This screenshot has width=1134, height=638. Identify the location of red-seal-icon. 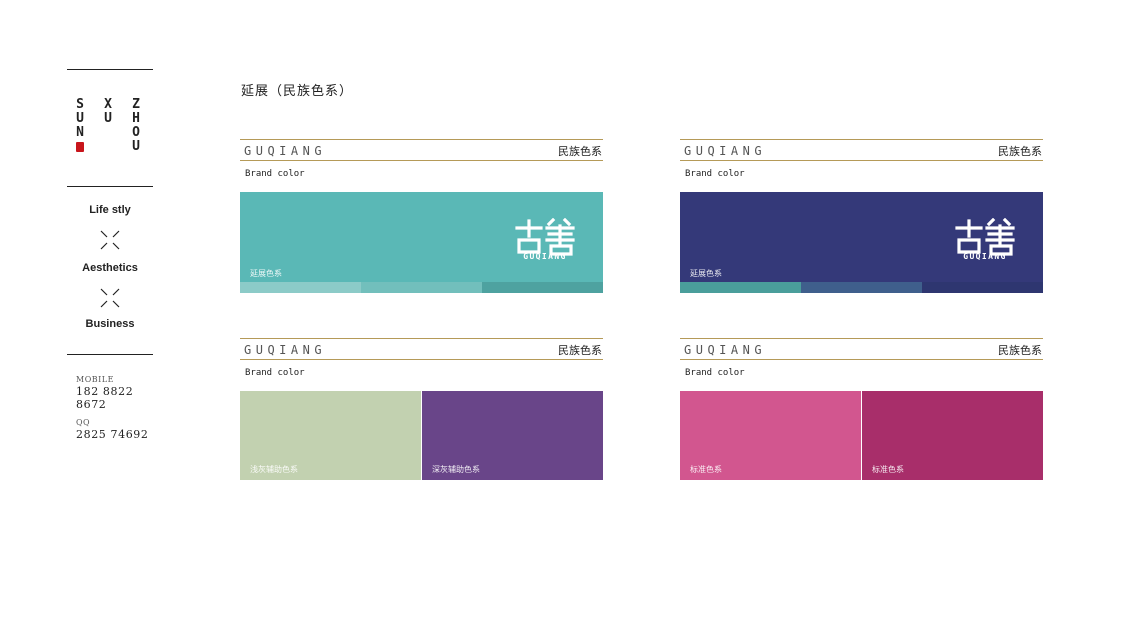
(80, 147).